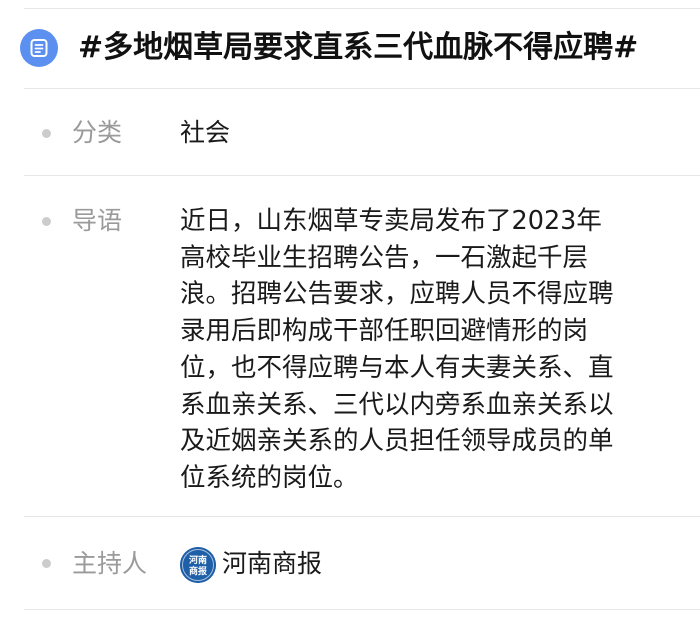  What do you see at coordinates (397, 367) in the screenshot?
I see `lead-line: 位，也不得应聘与本人有夫妻关系、直` at bounding box center [397, 367].